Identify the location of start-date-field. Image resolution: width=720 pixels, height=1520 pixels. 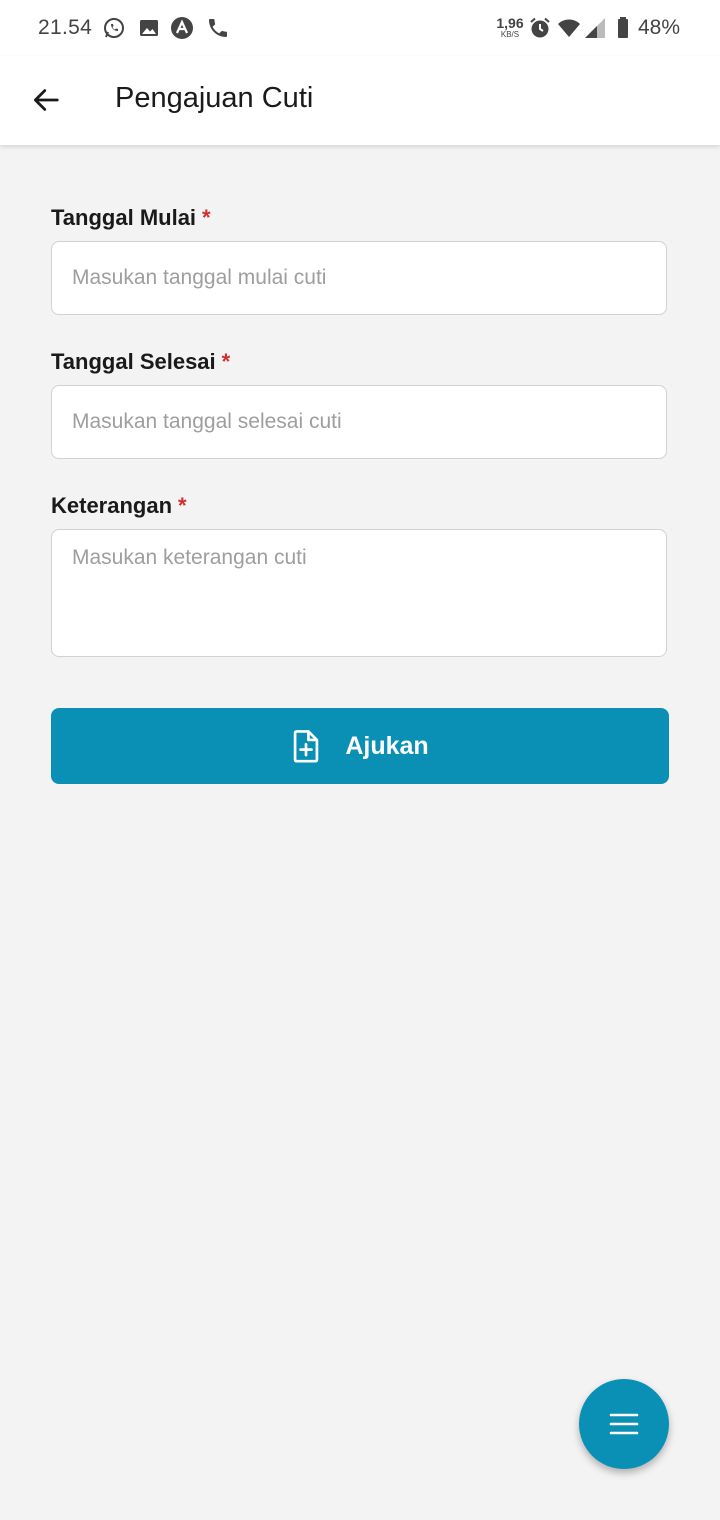
(359, 278).